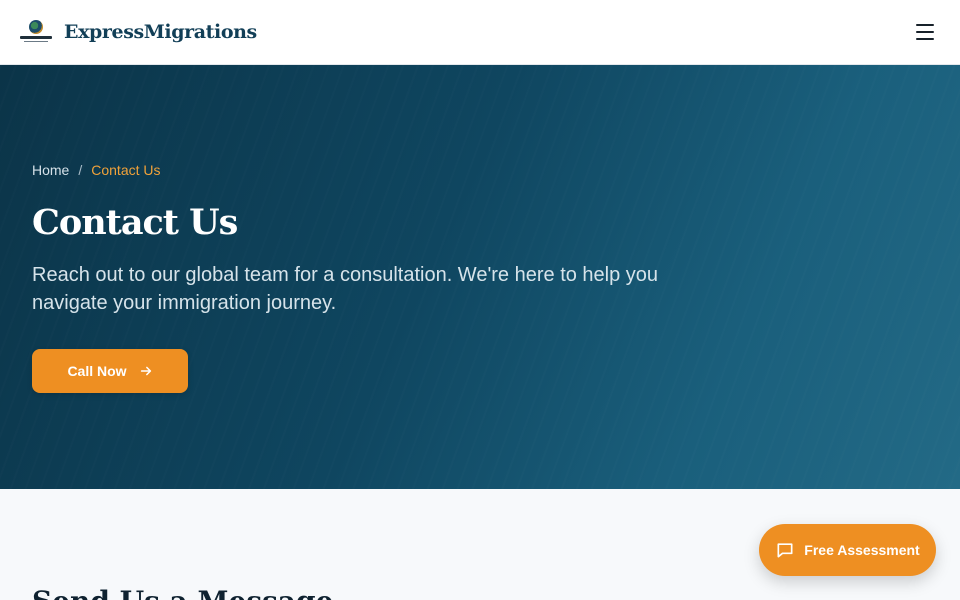  Describe the element at coordinates (36, 32) in the screenshot. I see `globe-logo-icon` at that location.